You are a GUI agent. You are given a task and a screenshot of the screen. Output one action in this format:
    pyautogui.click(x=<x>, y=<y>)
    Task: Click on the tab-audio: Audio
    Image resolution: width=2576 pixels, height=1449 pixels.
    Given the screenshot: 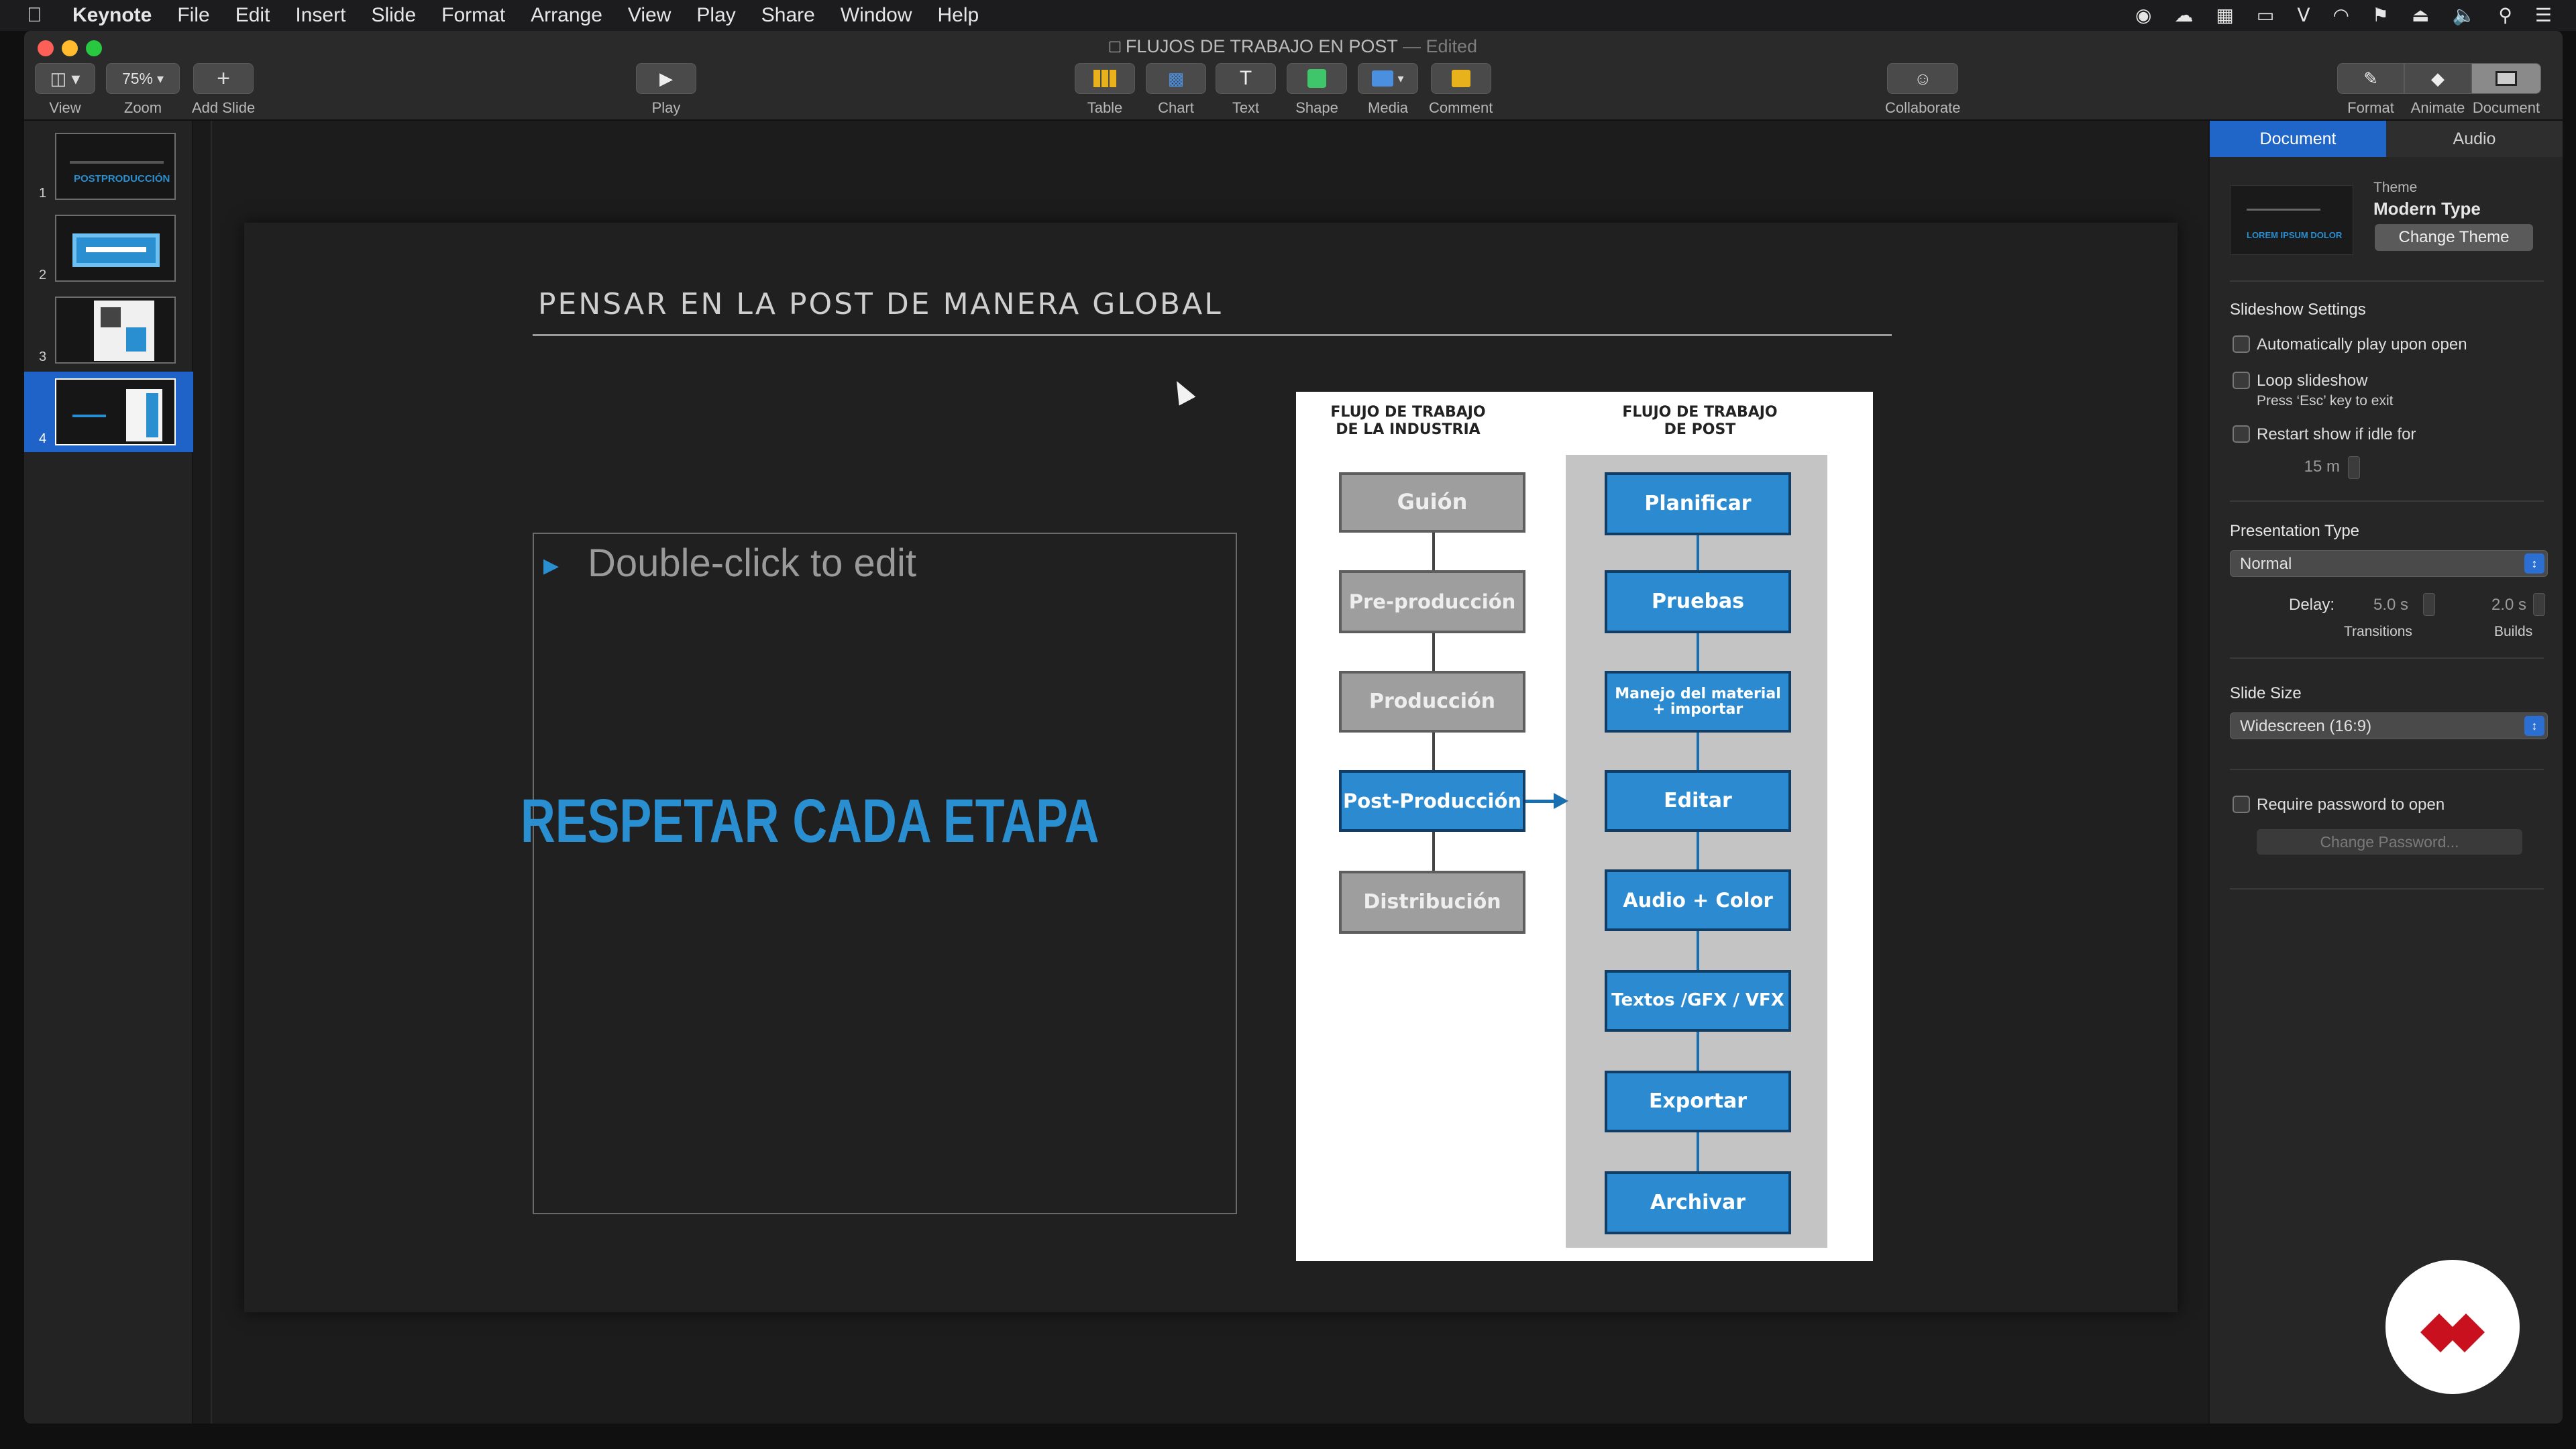 What is the action you would take?
    pyautogui.click(x=2474, y=139)
    